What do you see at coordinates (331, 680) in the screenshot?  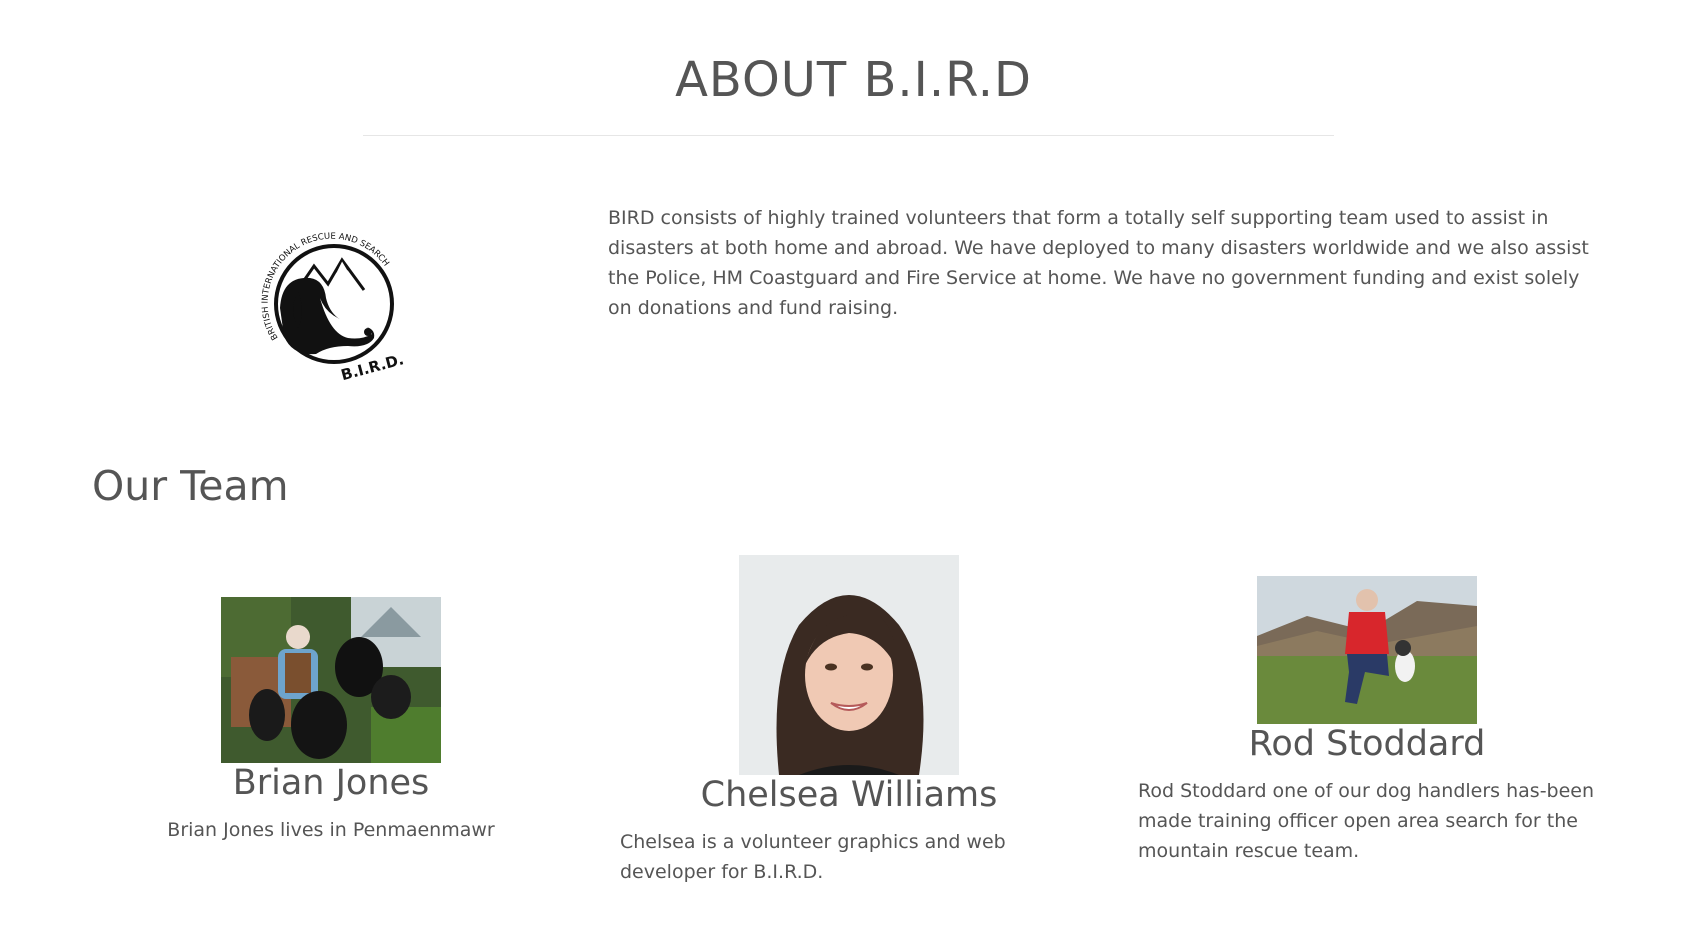 I see `brian-jones-photo` at bounding box center [331, 680].